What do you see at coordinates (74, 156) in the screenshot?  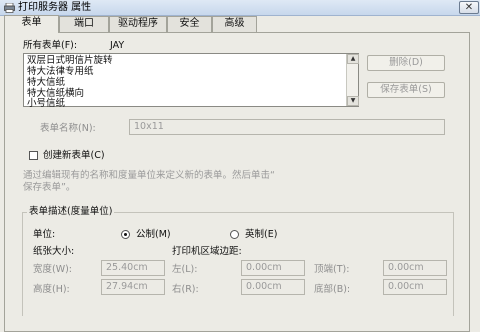 I see `create-form-label: 创建新表单(C)` at bounding box center [74, 156].